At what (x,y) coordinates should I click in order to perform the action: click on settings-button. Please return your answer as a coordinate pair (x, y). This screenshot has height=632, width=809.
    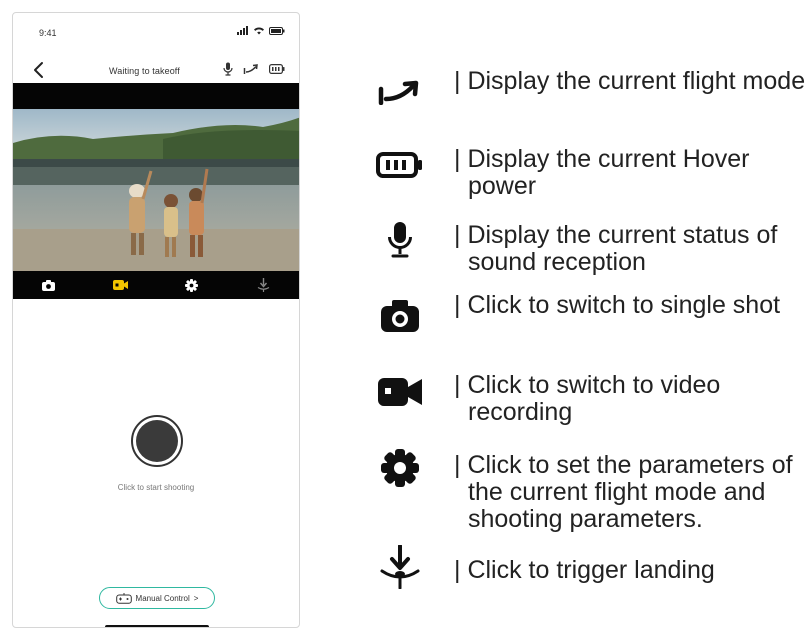
    Looking at the image, I should click on (192, 285).